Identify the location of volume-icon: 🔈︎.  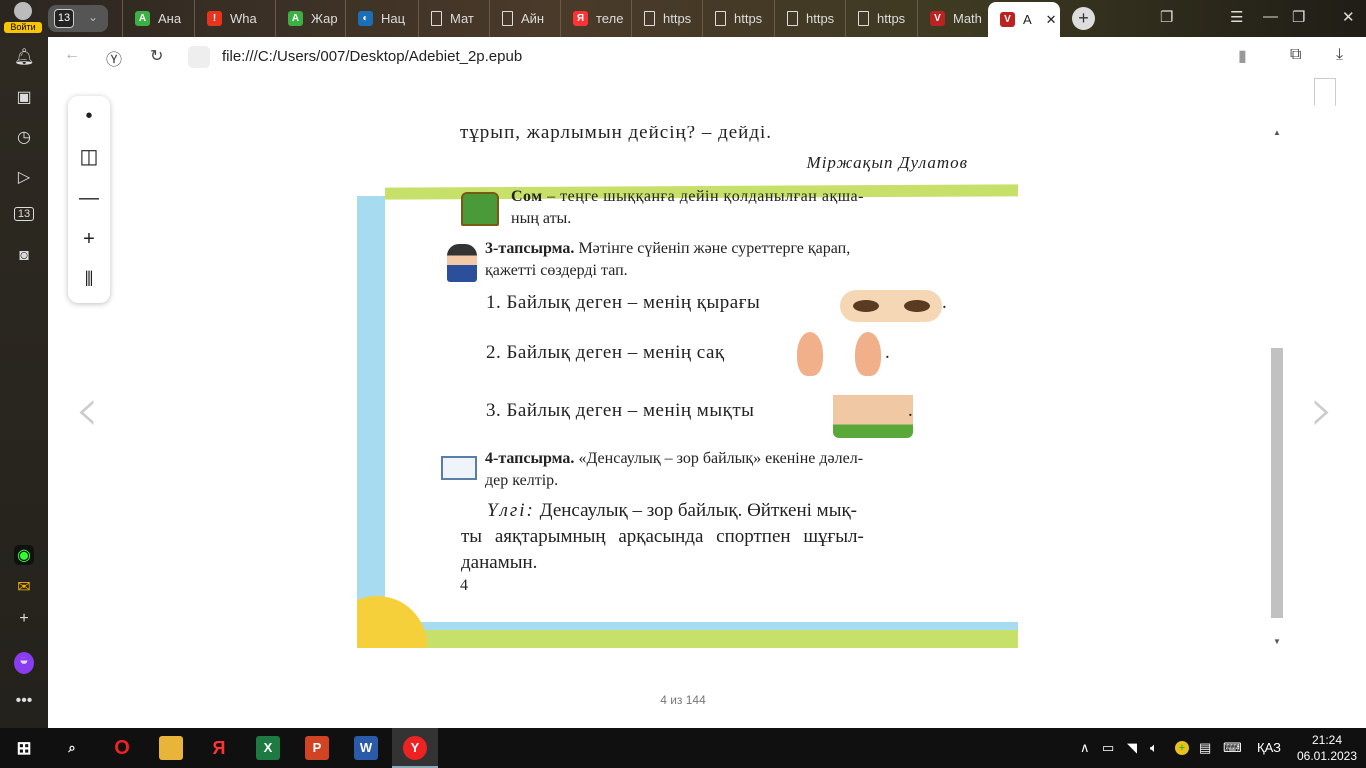
(1154, 748).